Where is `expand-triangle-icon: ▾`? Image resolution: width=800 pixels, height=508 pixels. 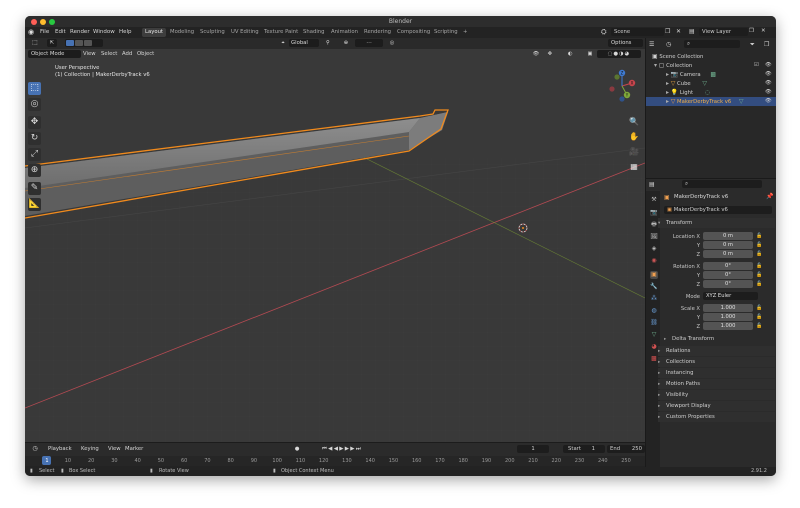 expand-triangle-icon: ▾ is located at coordinates (655, 65).